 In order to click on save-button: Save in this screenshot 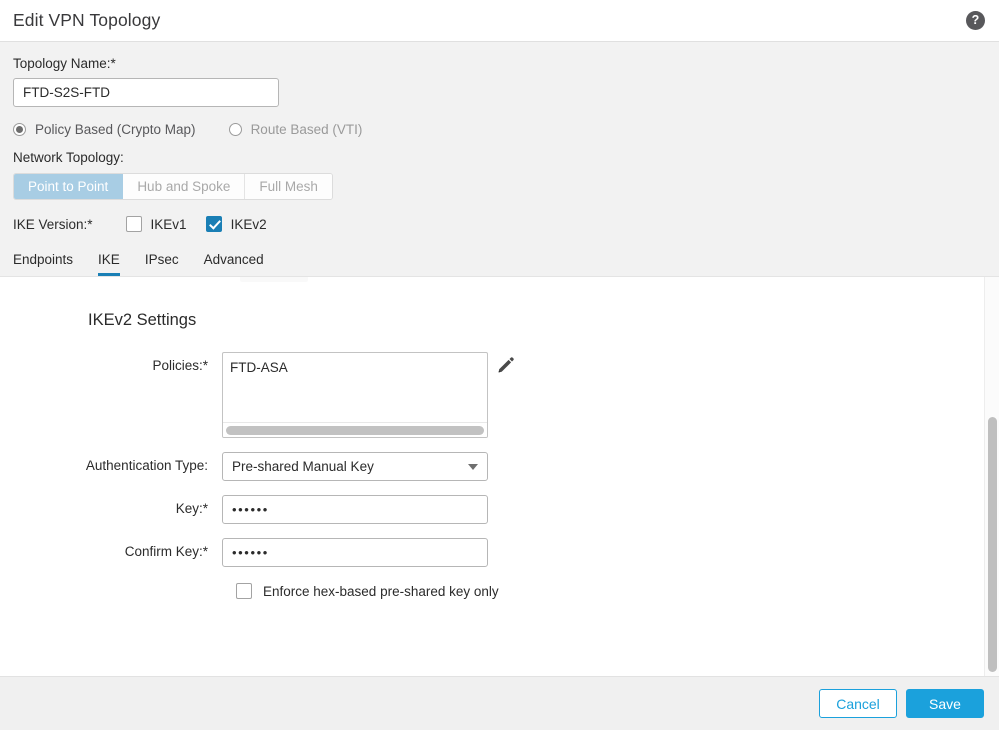, I will do `click(945, 703)`.